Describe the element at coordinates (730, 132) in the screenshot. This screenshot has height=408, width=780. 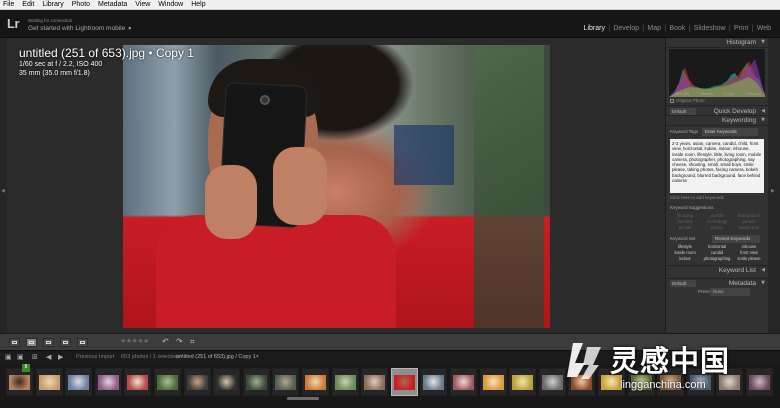
I see `keyword-tags-select: Enter Keywords` at that location.